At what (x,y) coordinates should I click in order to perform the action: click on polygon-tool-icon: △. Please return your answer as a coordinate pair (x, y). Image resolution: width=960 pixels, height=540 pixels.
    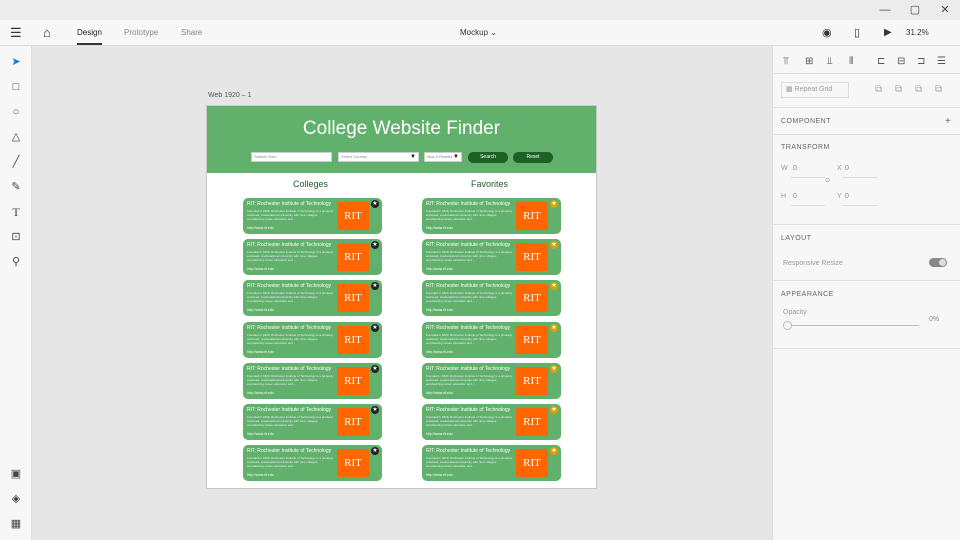
    Looking at the image, I should click on (16, 137).